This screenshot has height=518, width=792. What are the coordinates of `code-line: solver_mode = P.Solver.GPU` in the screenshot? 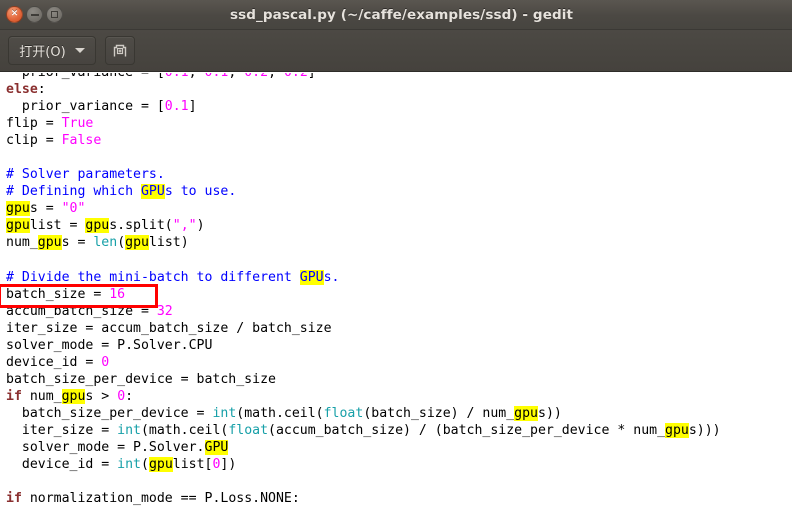 It's located at (117, 448).